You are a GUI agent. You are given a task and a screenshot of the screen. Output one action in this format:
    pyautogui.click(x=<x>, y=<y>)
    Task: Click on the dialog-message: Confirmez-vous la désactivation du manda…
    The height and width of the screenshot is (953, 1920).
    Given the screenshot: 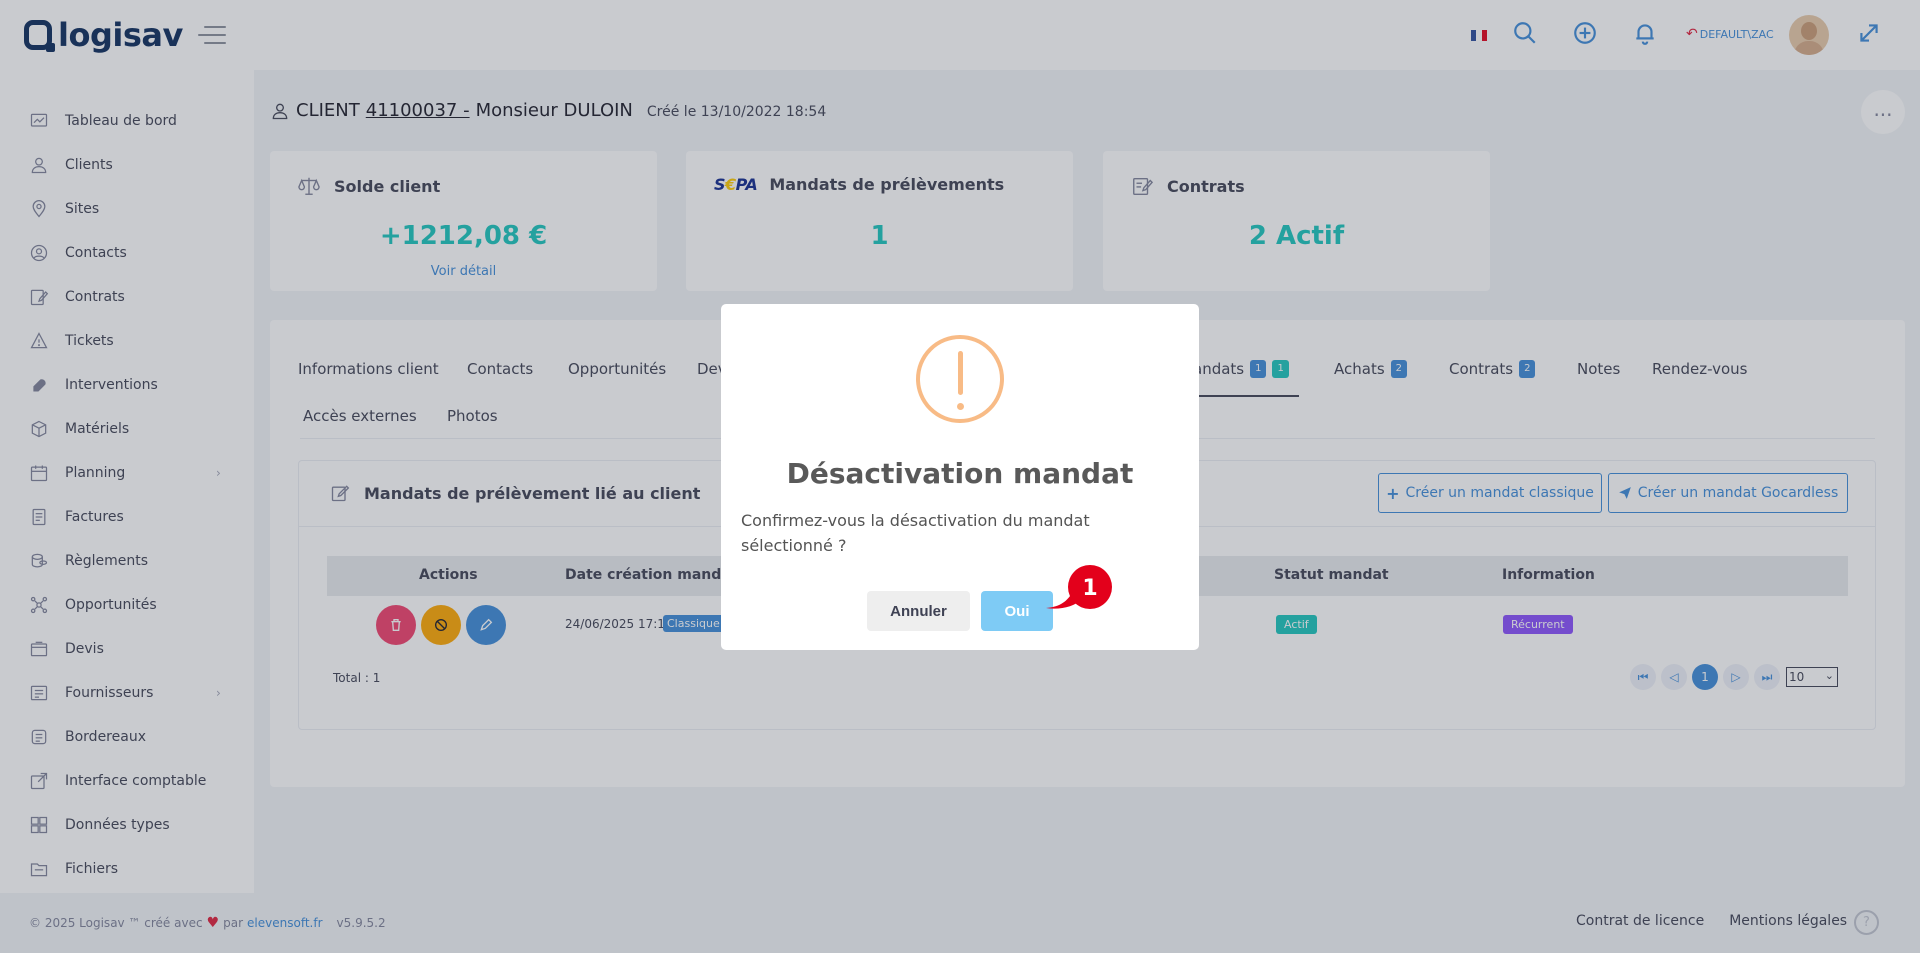 What is the action you would take?
    pyautogui.click(x=915, y=533)
    